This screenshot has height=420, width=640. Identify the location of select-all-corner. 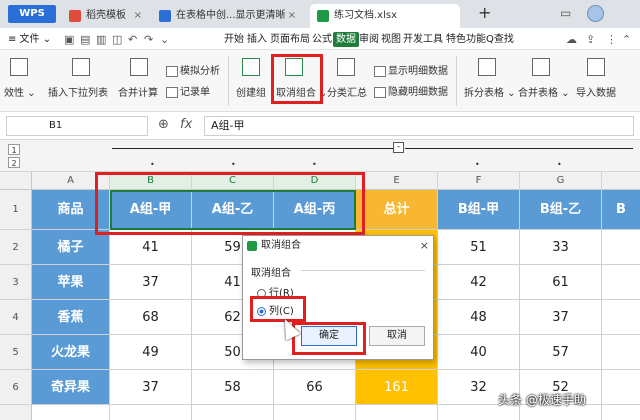
(16, 181).